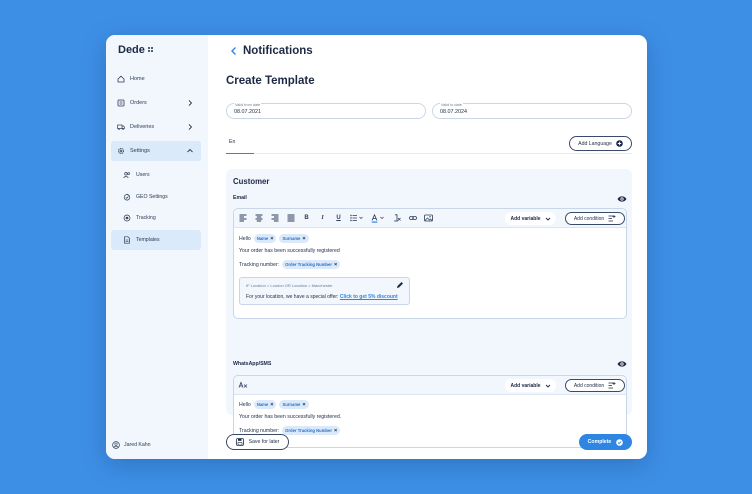  I want to click on email-add-condition-button: Add condition, so click(595, 218).